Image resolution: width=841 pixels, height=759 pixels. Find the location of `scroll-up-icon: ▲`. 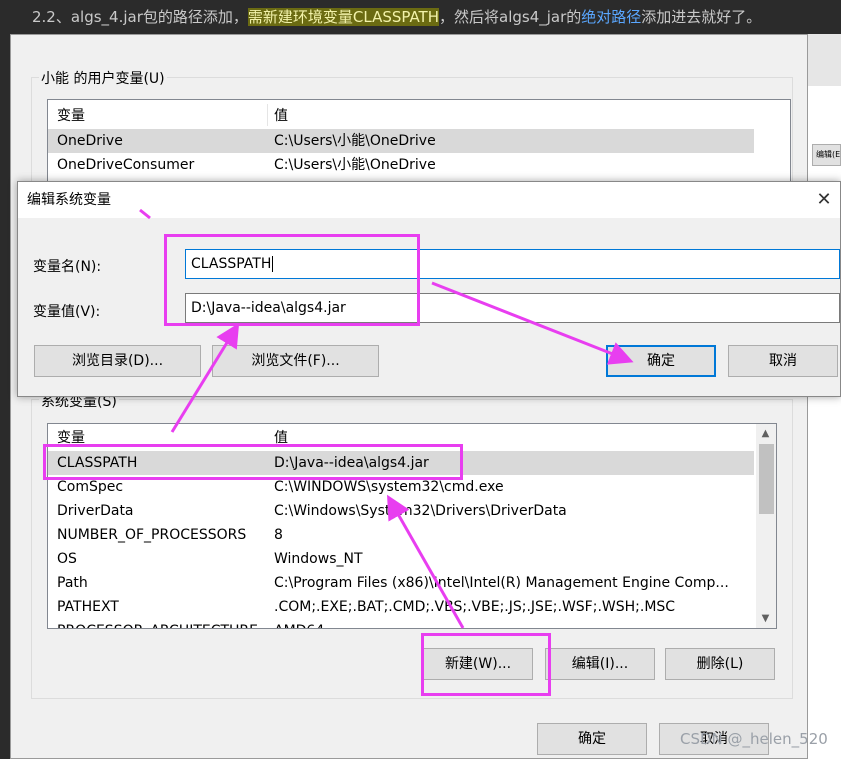

scroll-up-icon: ▲ is located at coordinates (765, 433).